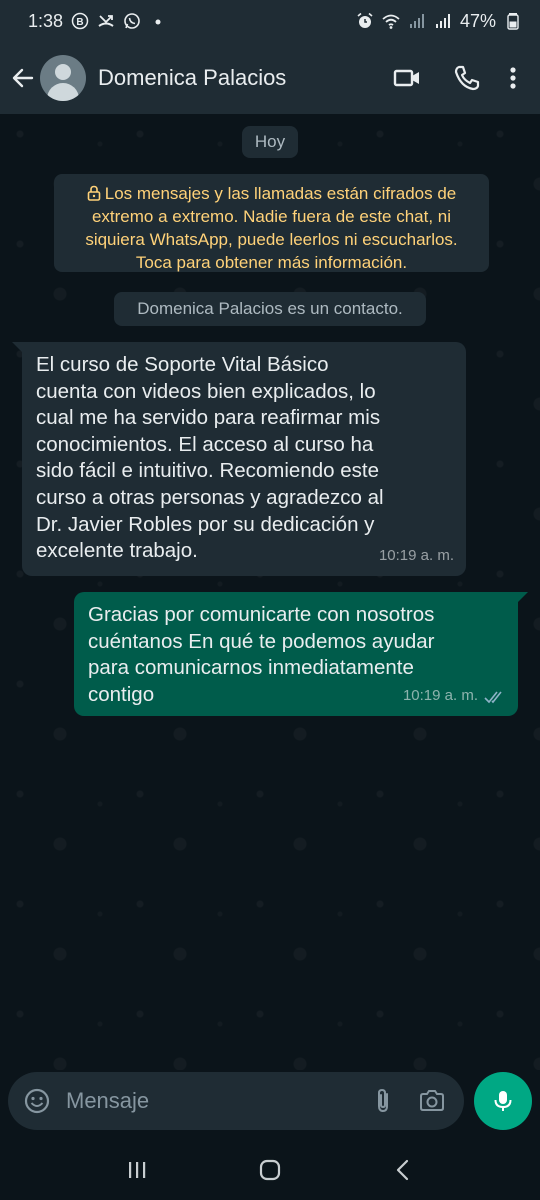 The width and height of the screenshot is (540, 1200). What do you see at coordinates (63, 72) in the screenshot?
I see `avatar-icon` at bounding box center [63, 72].